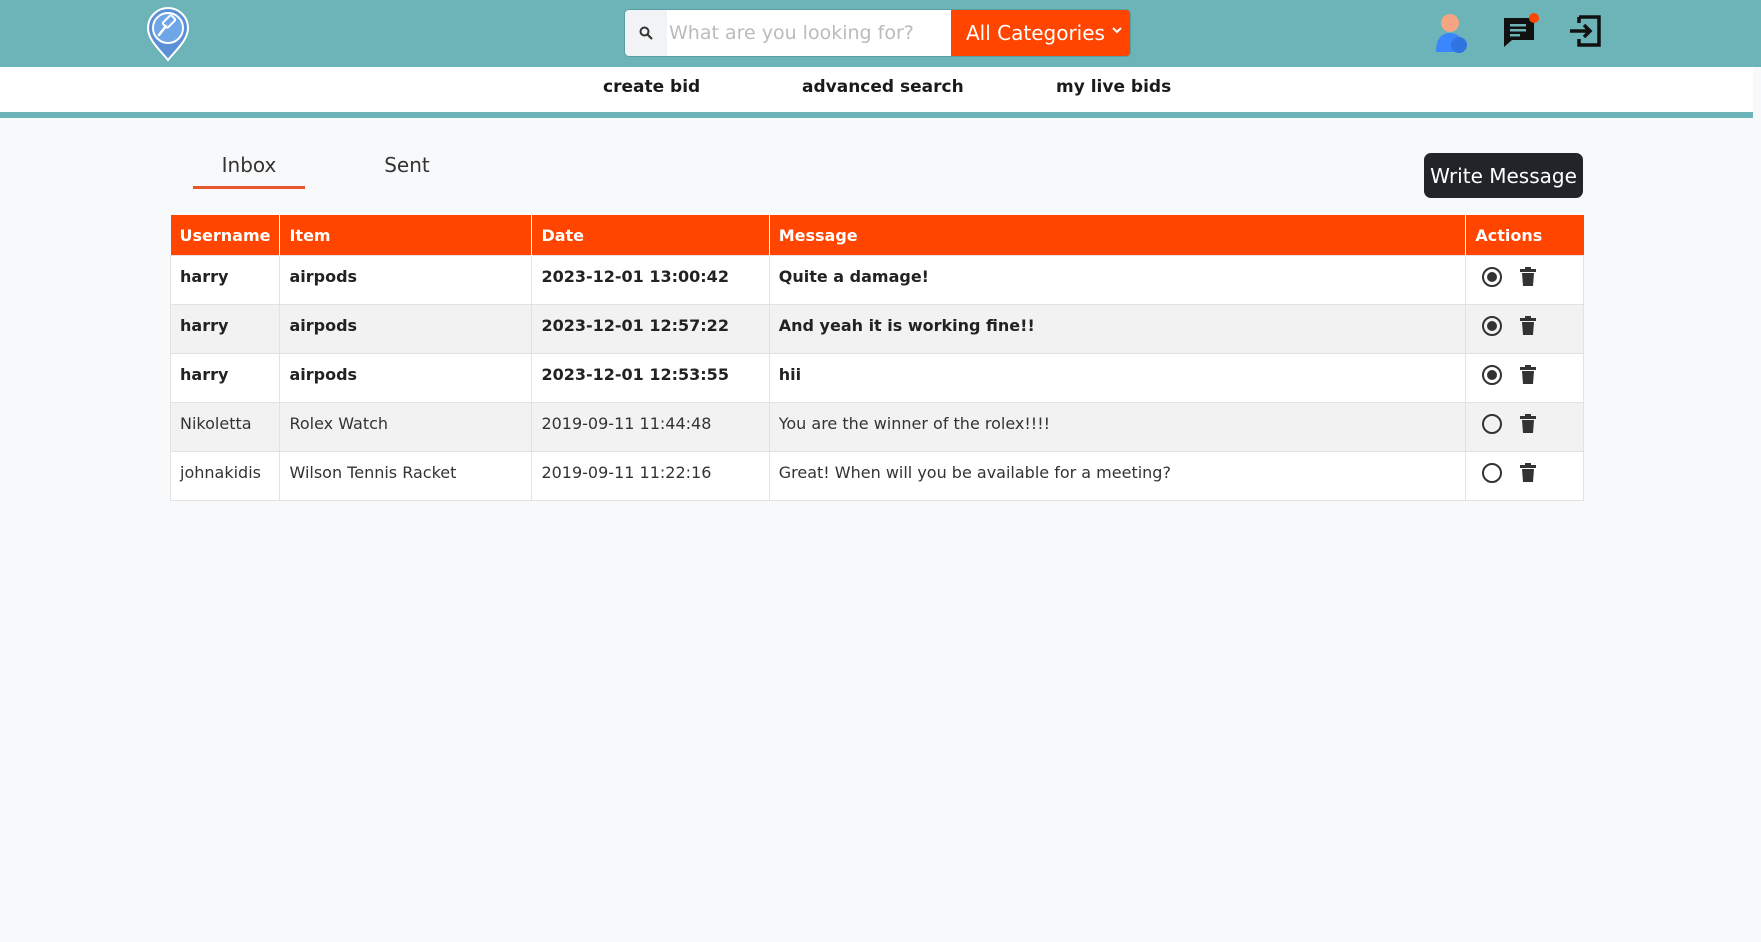  Describe the element at coordinates (650, 235) in the screenshot. I see `column-header-date: Date` at that location.